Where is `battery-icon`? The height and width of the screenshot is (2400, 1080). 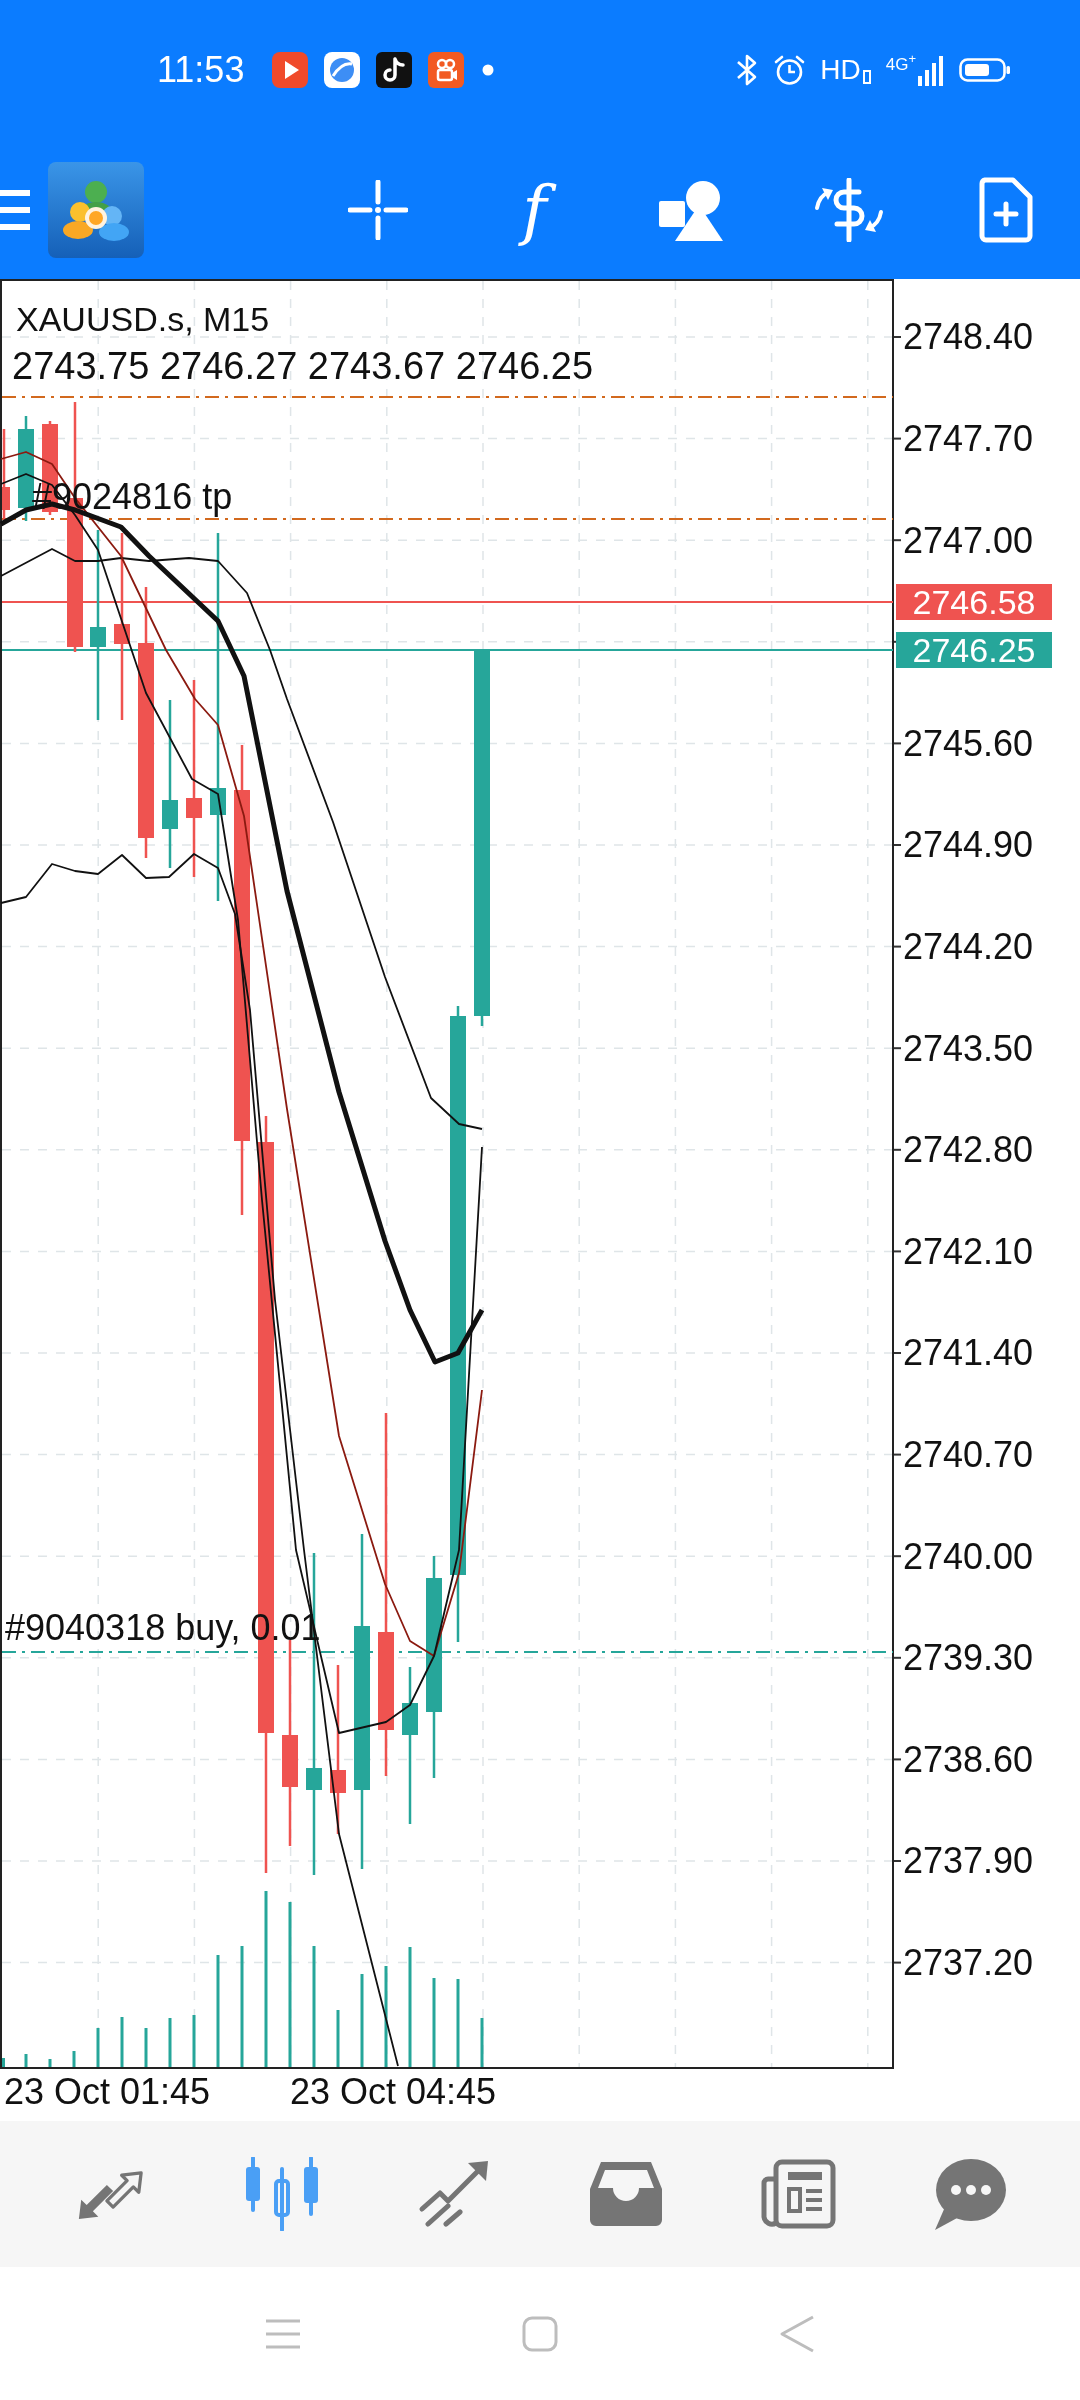
battery-icon is located at coordinates (985, 70).